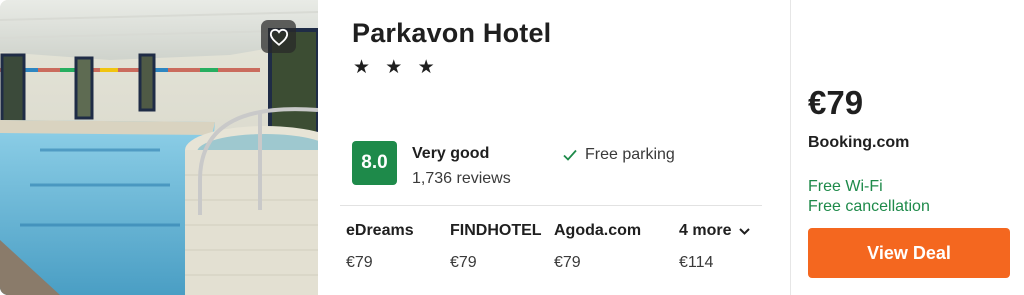 The image size is (1024, 295). I want to click on amenity-label: Free parking, so click(630, 154).